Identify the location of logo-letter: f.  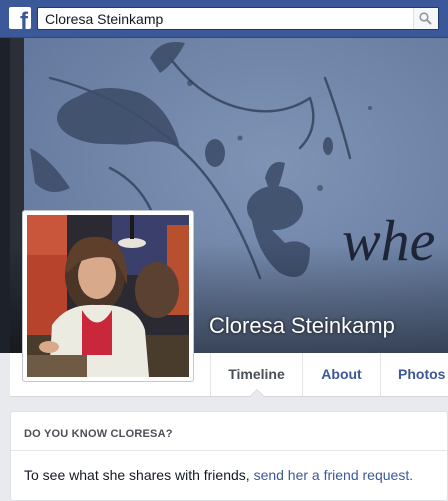
(24, 19).